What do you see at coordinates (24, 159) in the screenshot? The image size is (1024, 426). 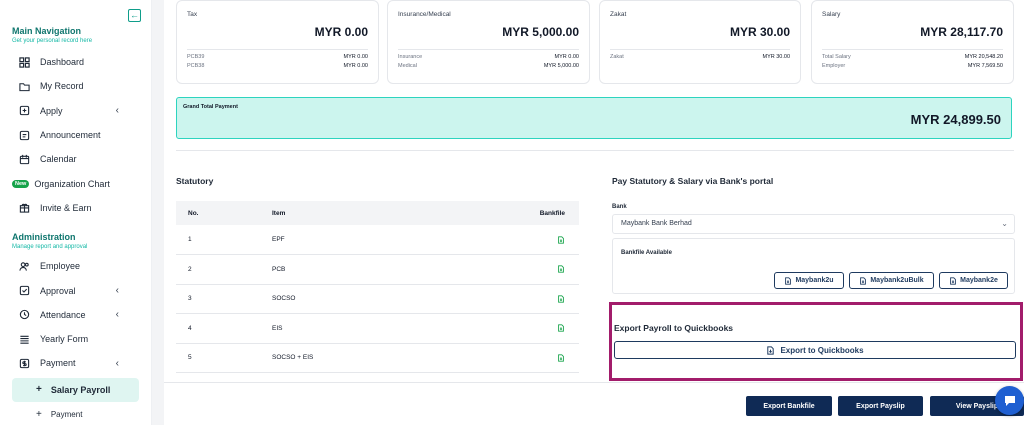 I see `calendar-icon` at bounding box center [24, 159].